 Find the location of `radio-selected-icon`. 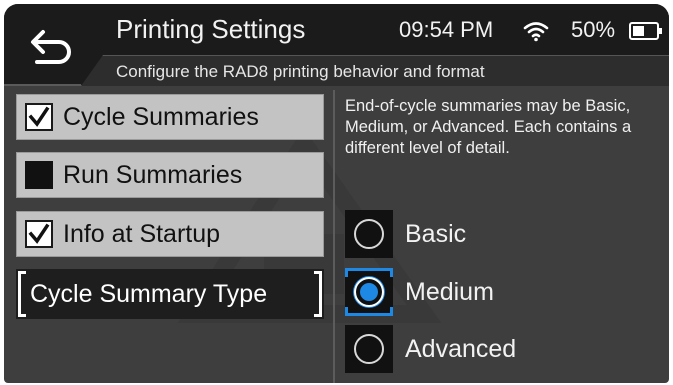

radio-selected-icon is located at coordinates (369, 292).